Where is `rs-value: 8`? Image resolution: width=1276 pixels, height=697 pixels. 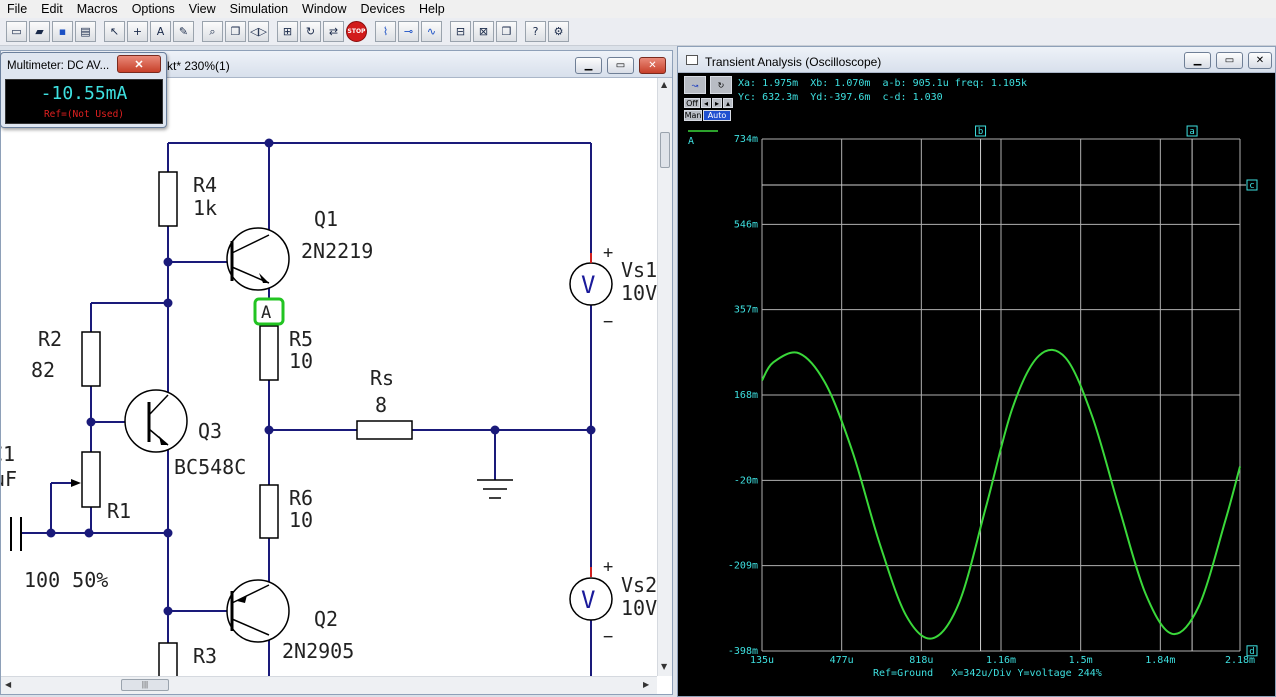 rs-value: 8 is located at coordinates (381, 405).